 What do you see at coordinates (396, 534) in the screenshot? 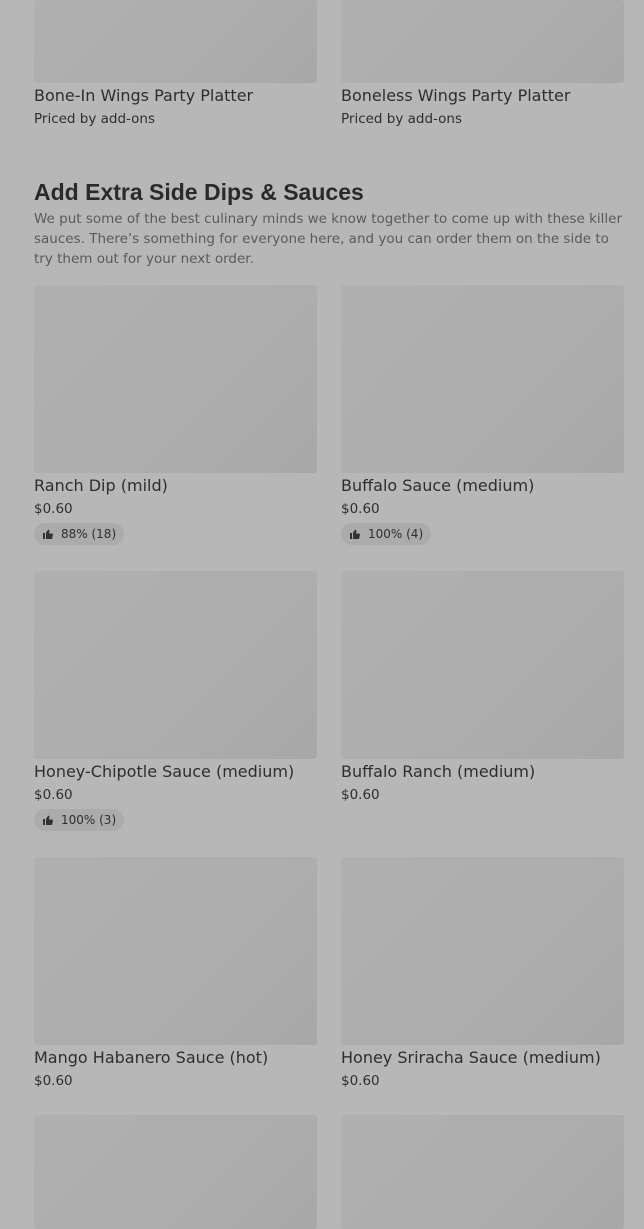
I see `rating-text: 100% (4)` at bounding box center [396, 534].